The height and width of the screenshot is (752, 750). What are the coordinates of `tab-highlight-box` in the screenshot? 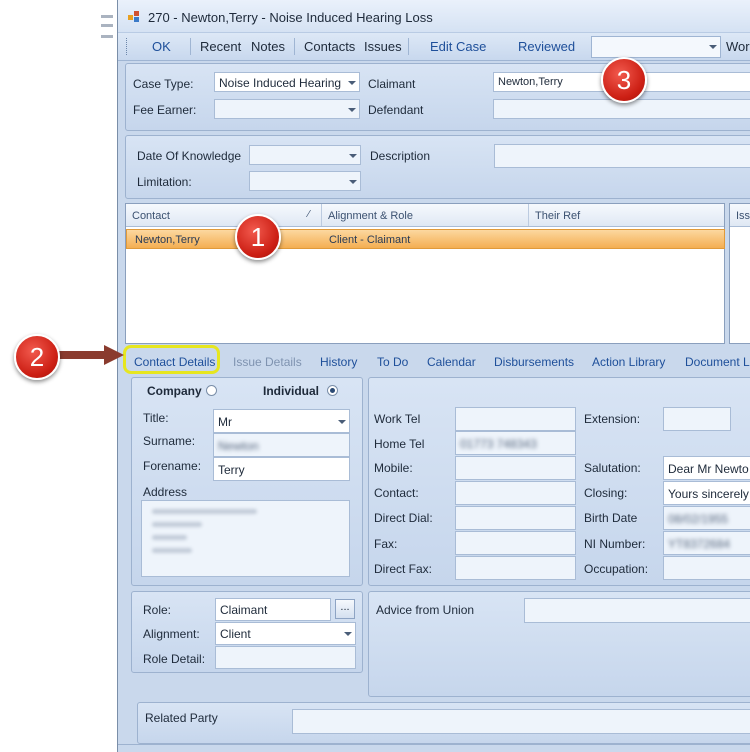 It's located at (171, 359).